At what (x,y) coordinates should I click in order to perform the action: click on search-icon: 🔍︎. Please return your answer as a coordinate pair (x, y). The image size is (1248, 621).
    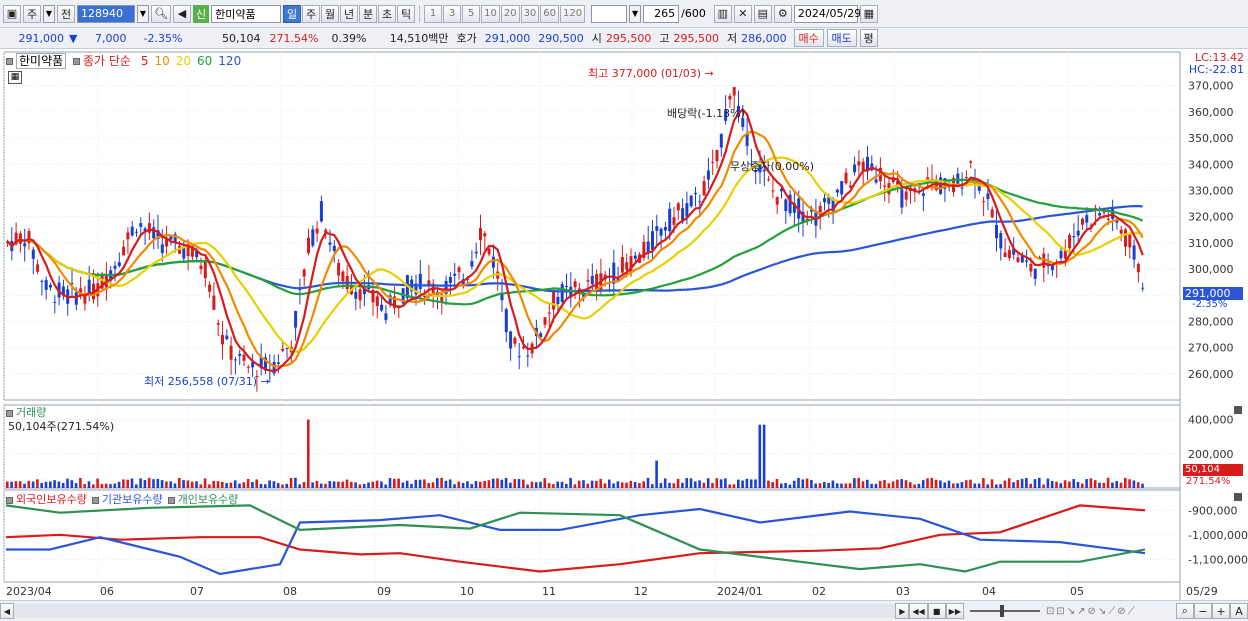
    Looking at the image, I should click on (161, 13).